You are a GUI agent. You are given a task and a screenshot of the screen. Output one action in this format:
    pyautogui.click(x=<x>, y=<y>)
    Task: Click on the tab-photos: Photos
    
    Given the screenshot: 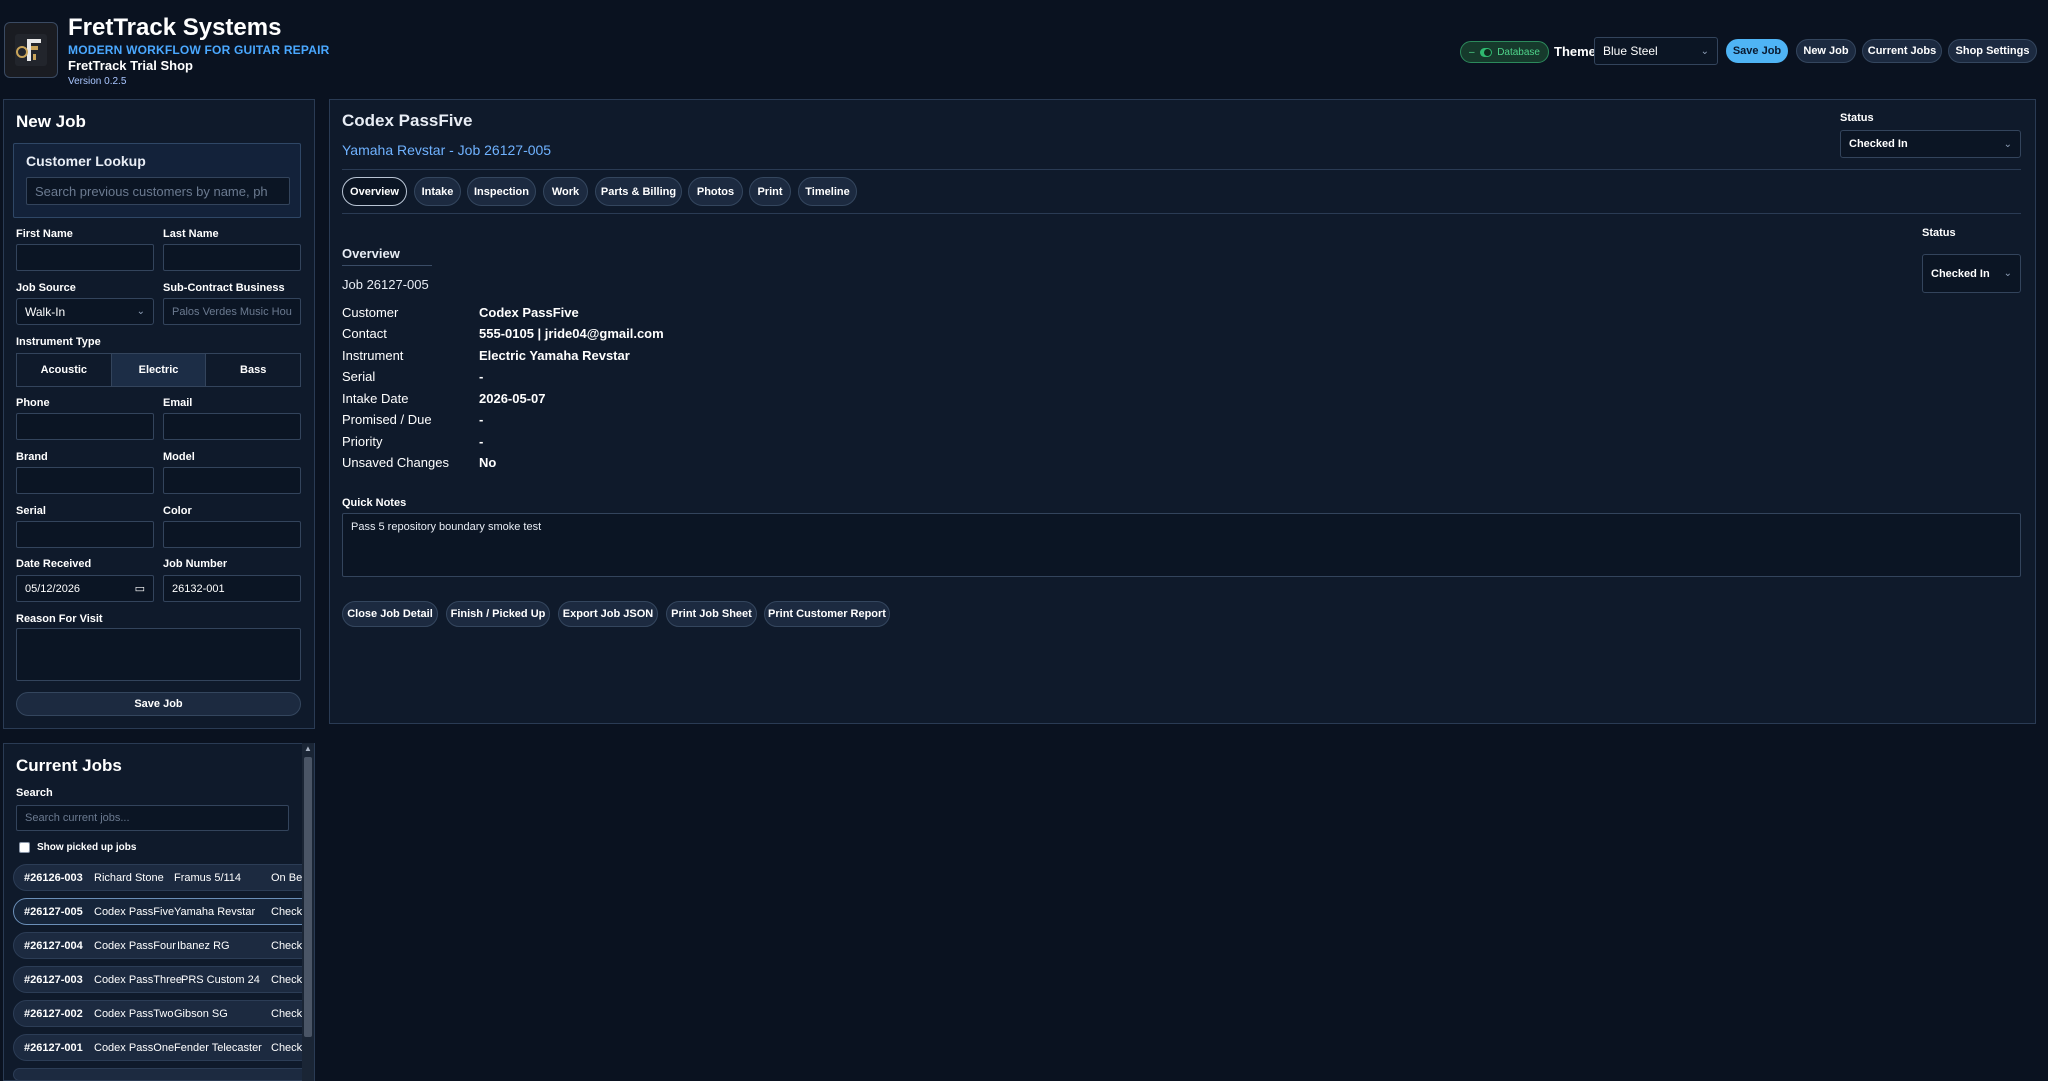 What is the action you would take?
    pyautogui.click(x=715, y=191)
    